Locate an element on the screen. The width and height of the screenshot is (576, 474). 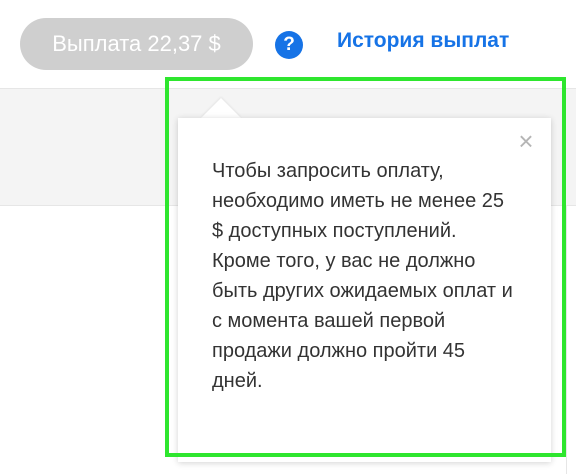
close-icon: × is located at coordinates (526, 141).